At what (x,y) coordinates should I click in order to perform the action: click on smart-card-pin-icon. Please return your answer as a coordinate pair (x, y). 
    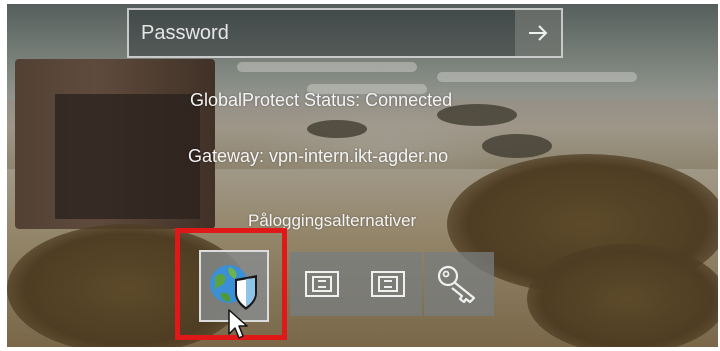
    Looking at the image, I should click on (388, 284).